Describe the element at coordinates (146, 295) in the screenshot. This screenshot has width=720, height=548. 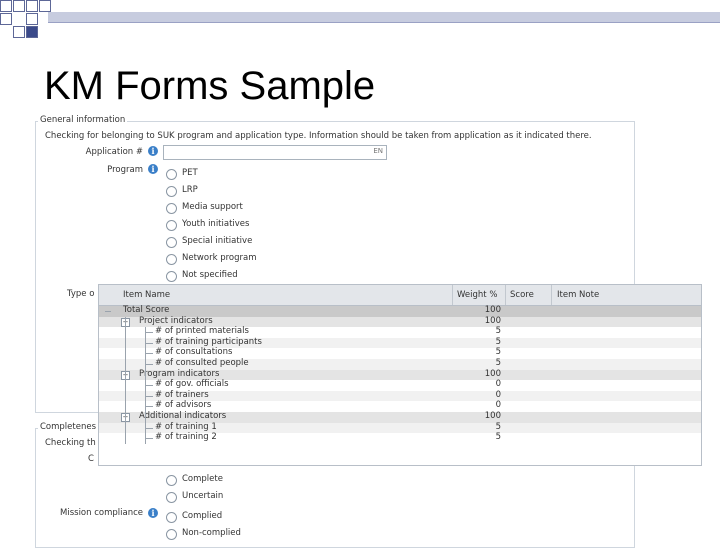
I see `column-header-item-name: Item Name` at that location.